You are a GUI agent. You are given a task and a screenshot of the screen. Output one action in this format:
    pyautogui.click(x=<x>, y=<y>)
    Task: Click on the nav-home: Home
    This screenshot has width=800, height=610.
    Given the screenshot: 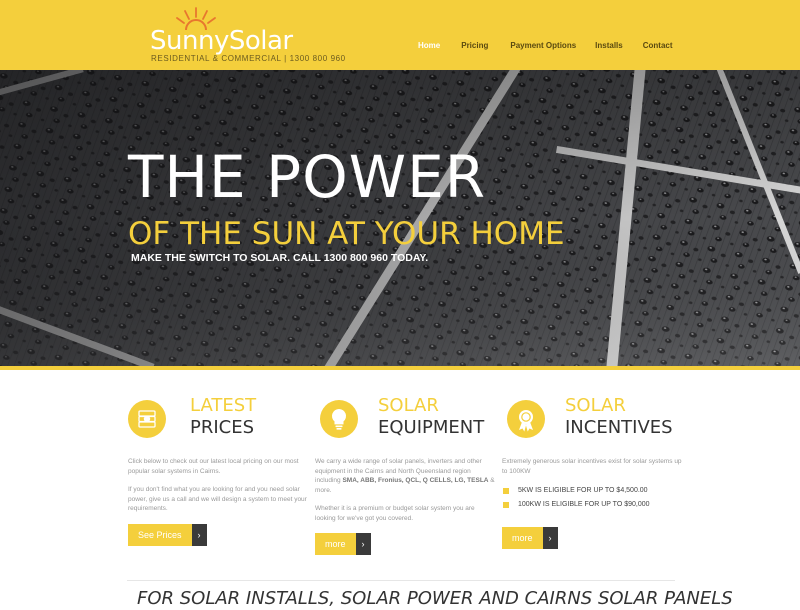 What is the action you would take?
    pyautogui.click(x=429, y=45)
    